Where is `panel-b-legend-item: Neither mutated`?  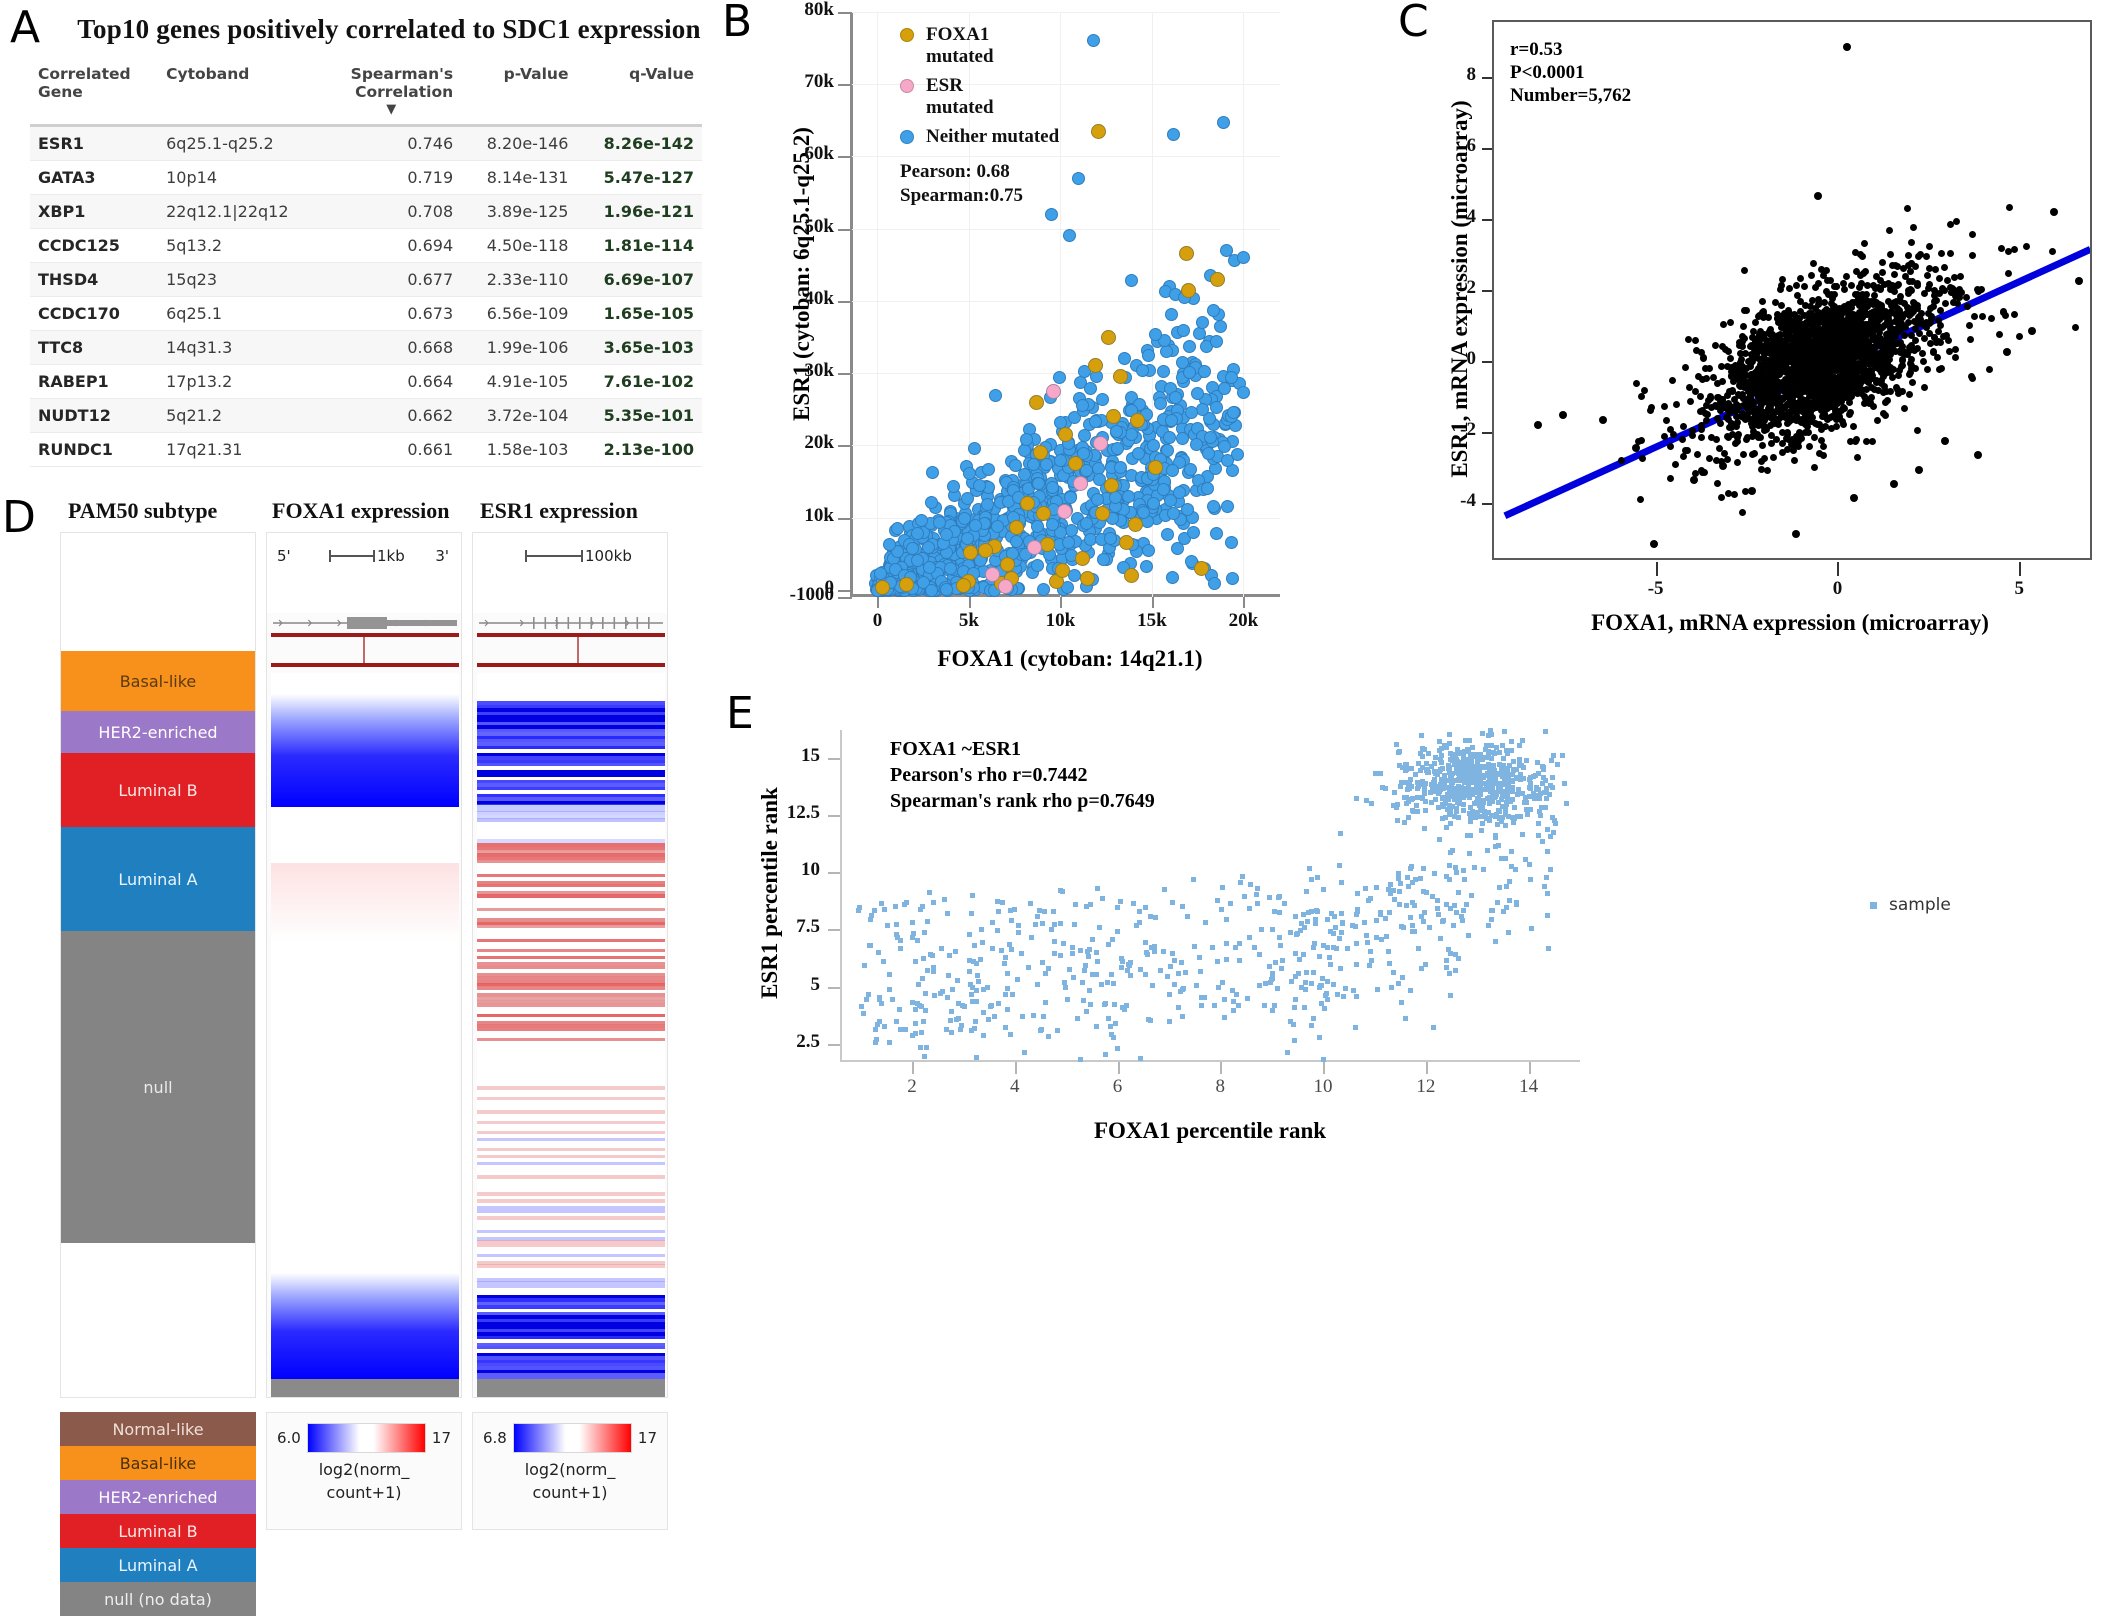
panel-b-legend-item: Neither mutated is located at coordinates (1040, 137).